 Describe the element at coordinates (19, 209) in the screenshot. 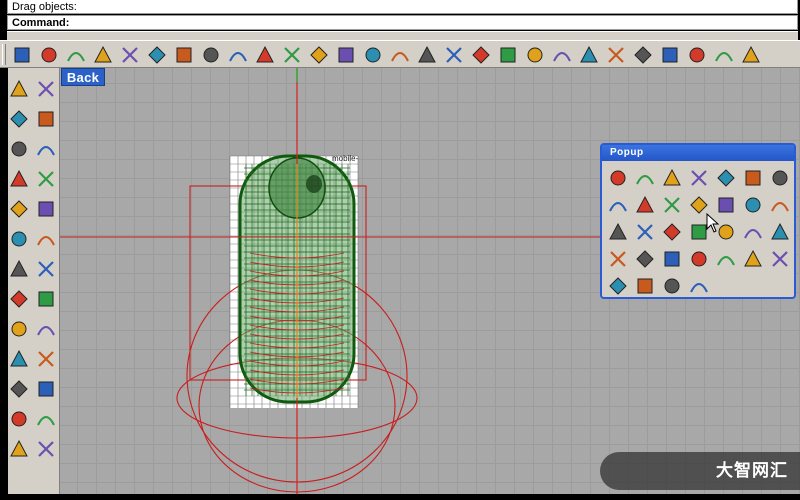

I see `polygon-icon` at that location.